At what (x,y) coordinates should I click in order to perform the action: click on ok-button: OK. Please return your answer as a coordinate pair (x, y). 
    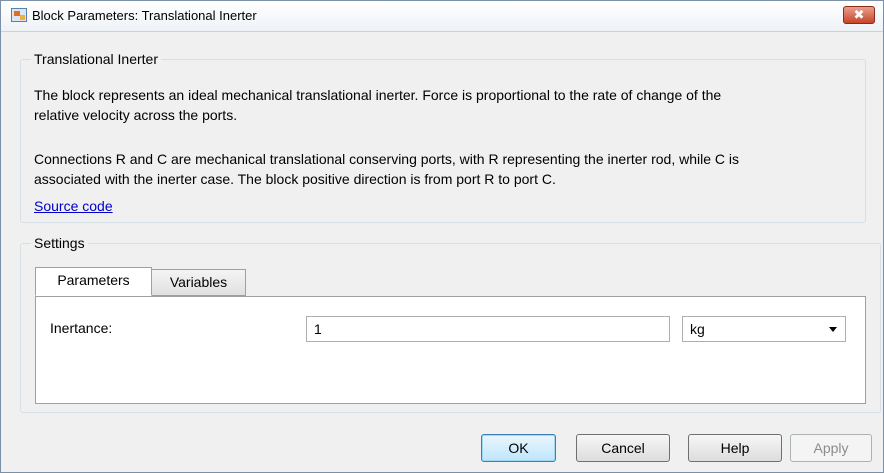
    Looking at the image, I should click on (518, 448).